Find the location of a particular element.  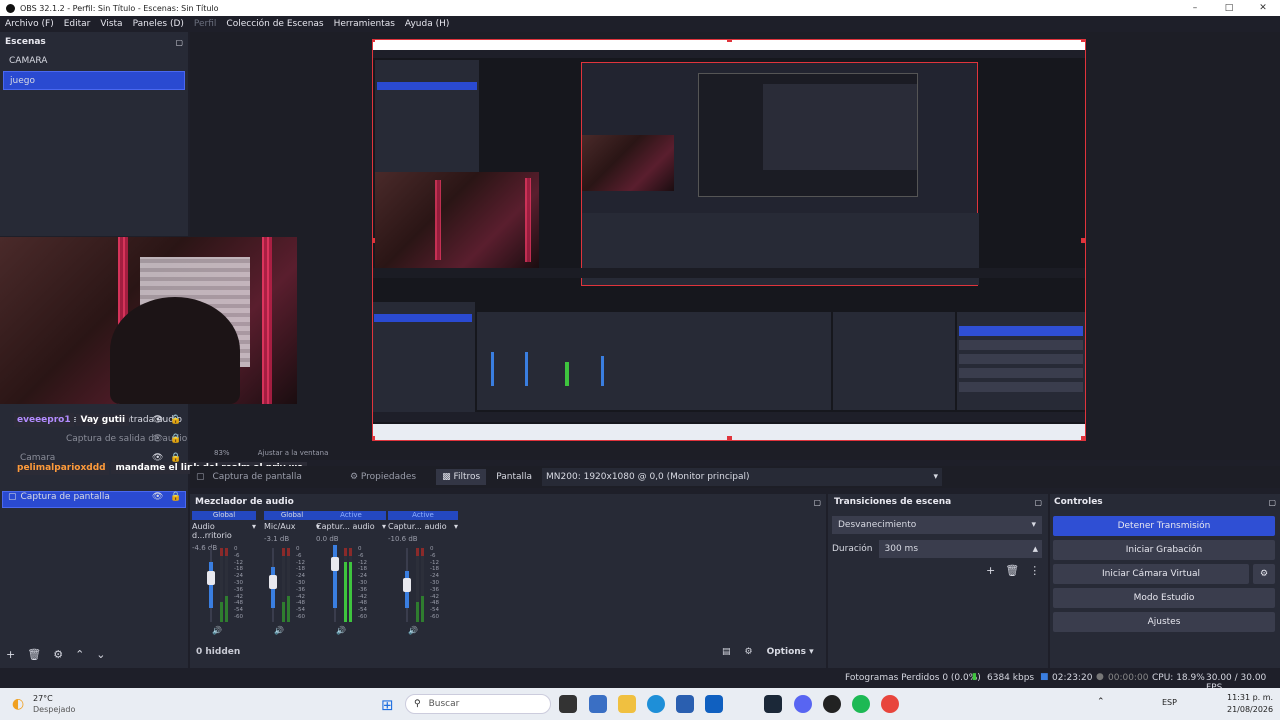

current-source-label: Captura de pantalla is located at coordinates (257, 477).